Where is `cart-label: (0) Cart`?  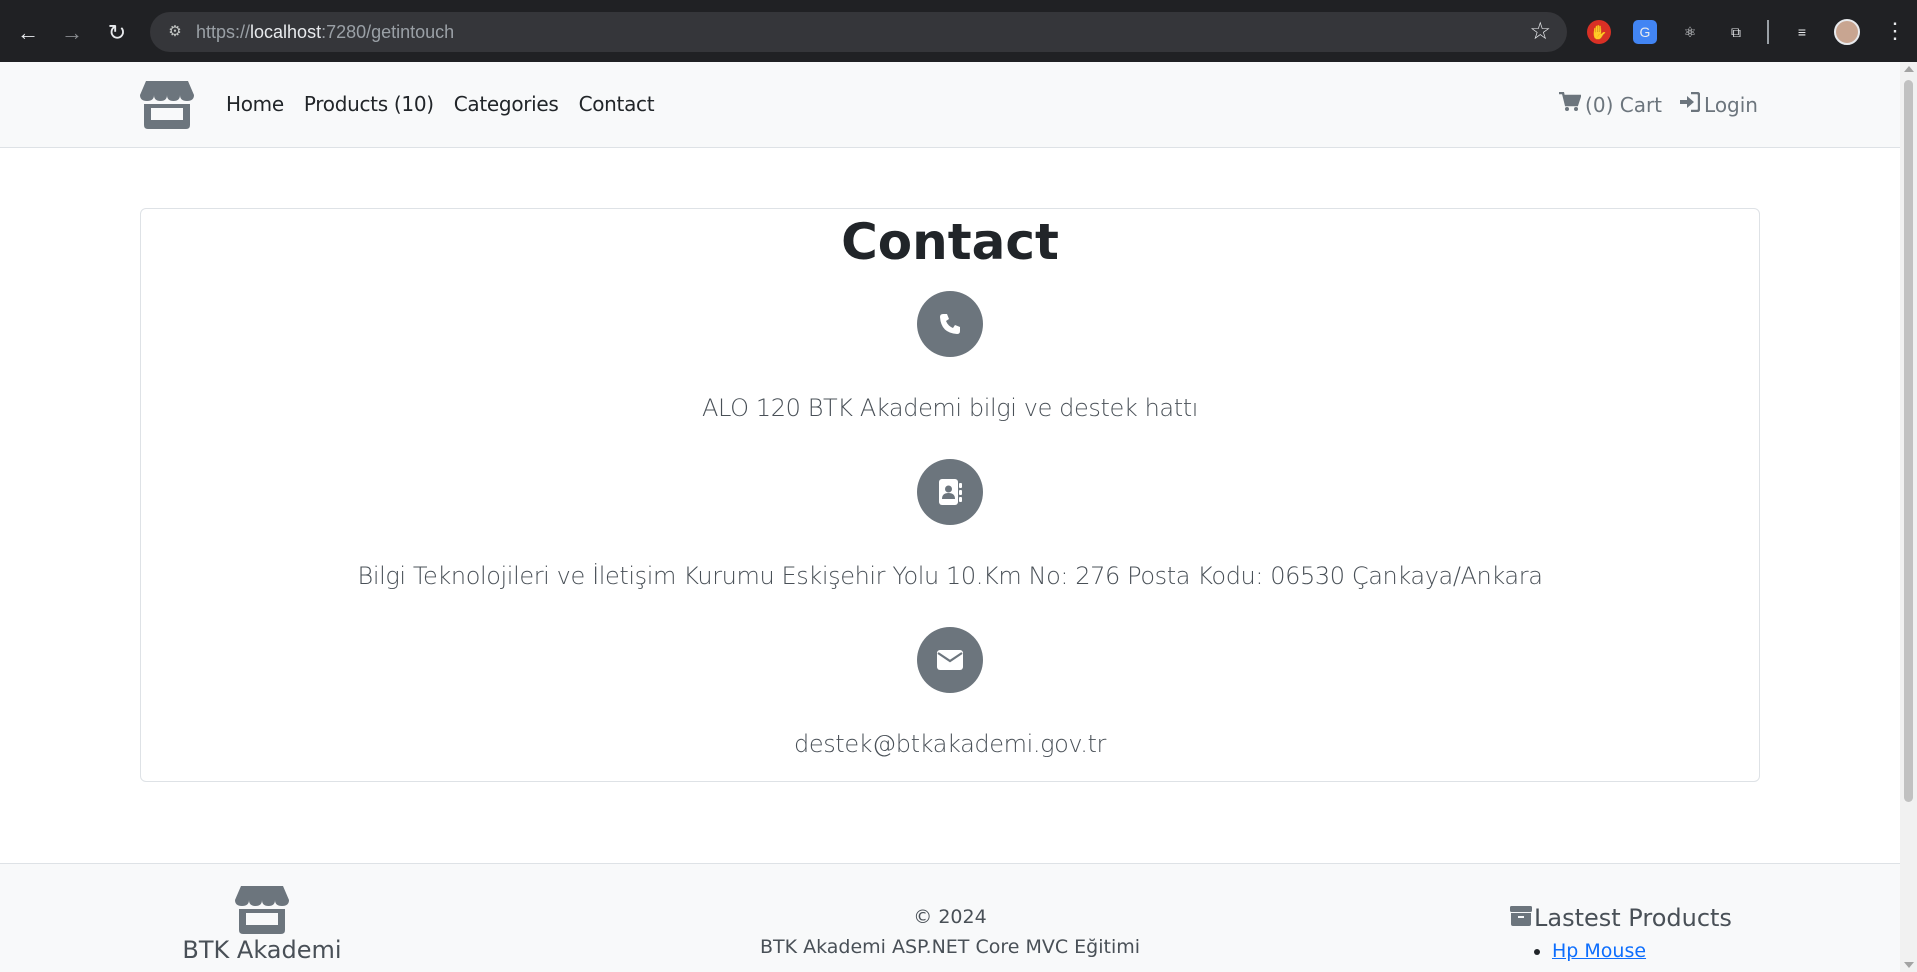 cart-label: (0) Cart is located at coordinates (1624, 104).